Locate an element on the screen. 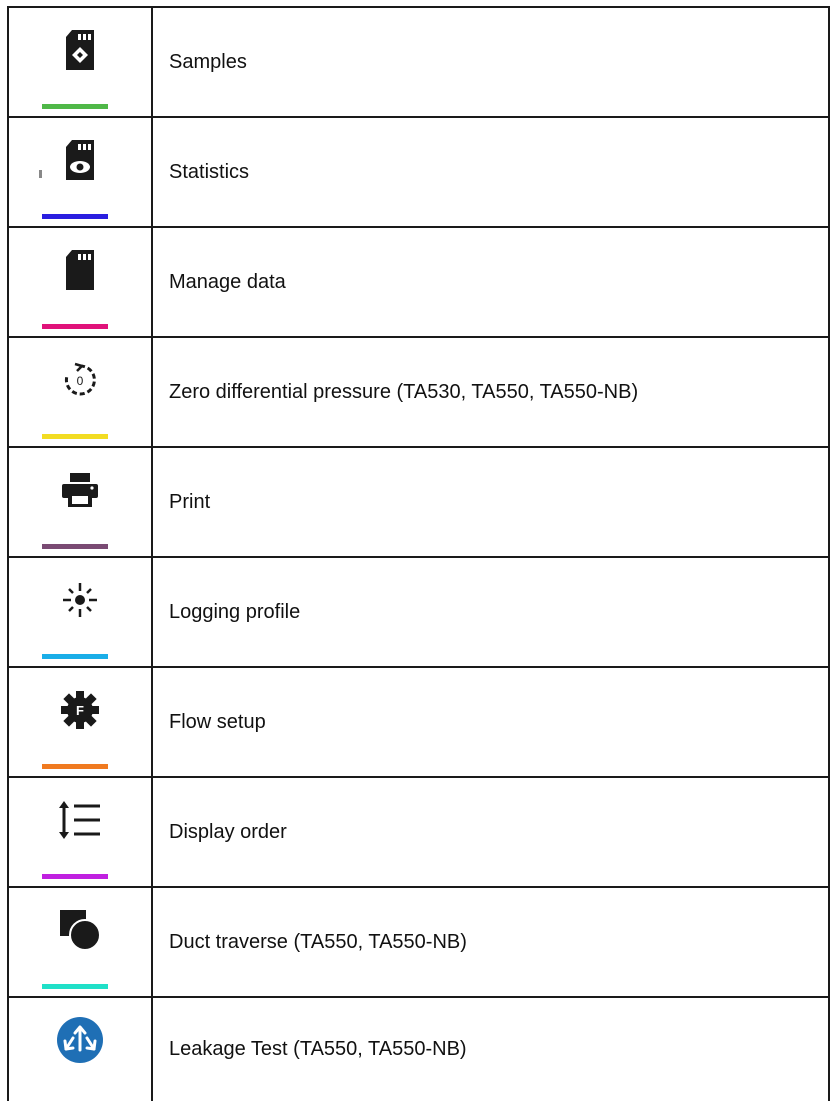 This screenshot has width=836, height=1101. item-label: Leakage Test (TA550, TA550-NB) is located at coordinates (490, 1048).